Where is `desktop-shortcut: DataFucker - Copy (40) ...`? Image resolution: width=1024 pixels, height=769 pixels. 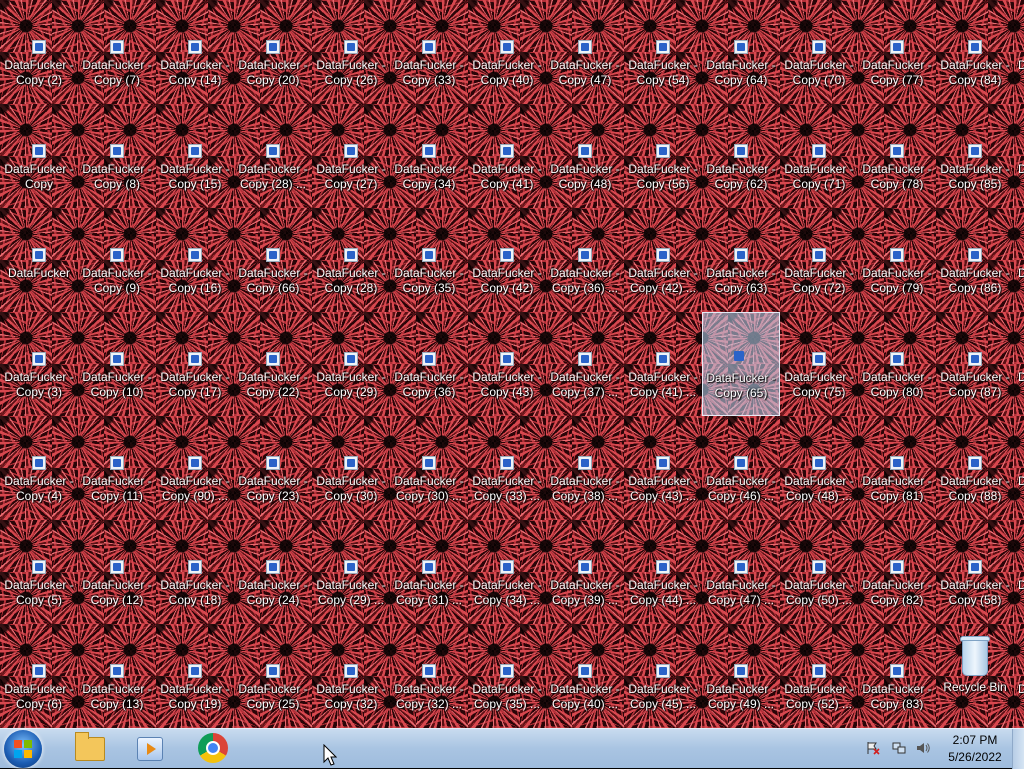
desktop-shortcut: DataFucker - Copy (40) ... is located at coordinates (585, 676).